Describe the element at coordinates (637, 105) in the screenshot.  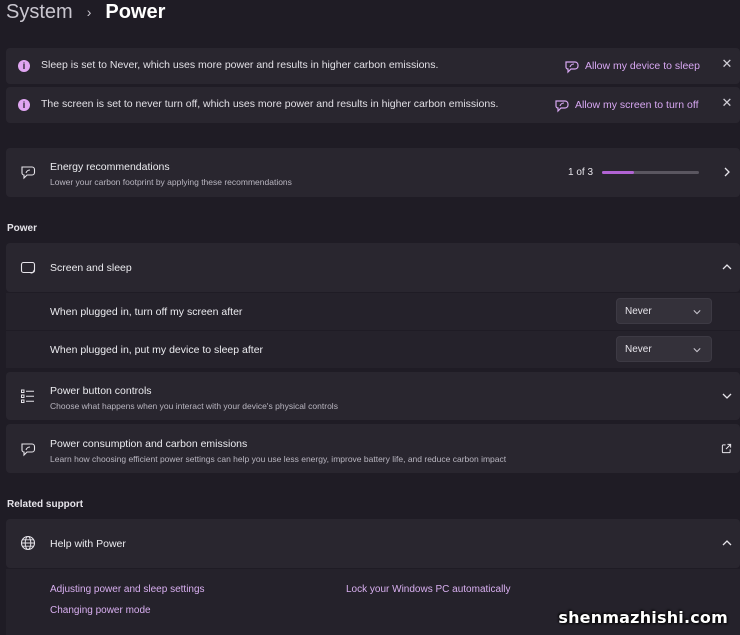
I see `allow-screen-off-label: Allow my screen to turn off` at that location.